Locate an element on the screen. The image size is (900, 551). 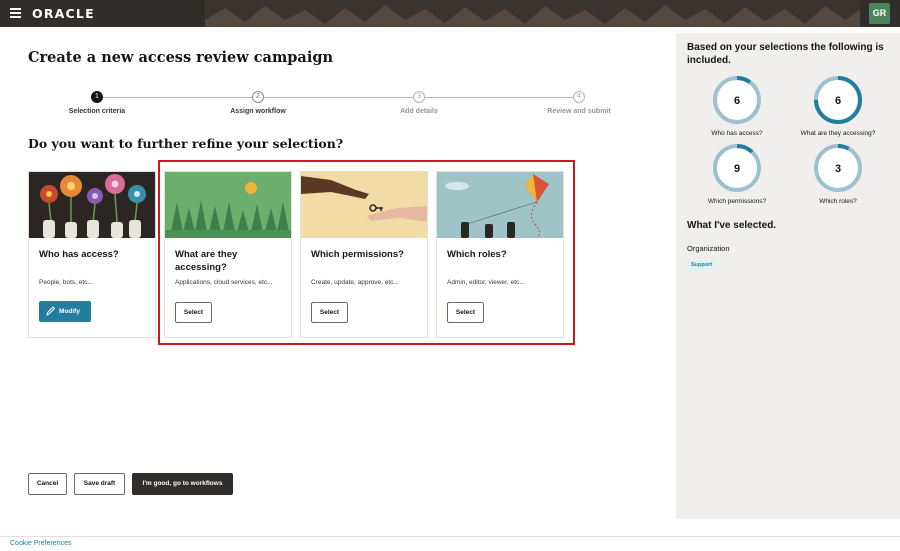
step-number: 4 is located at coordinates (579, 97).